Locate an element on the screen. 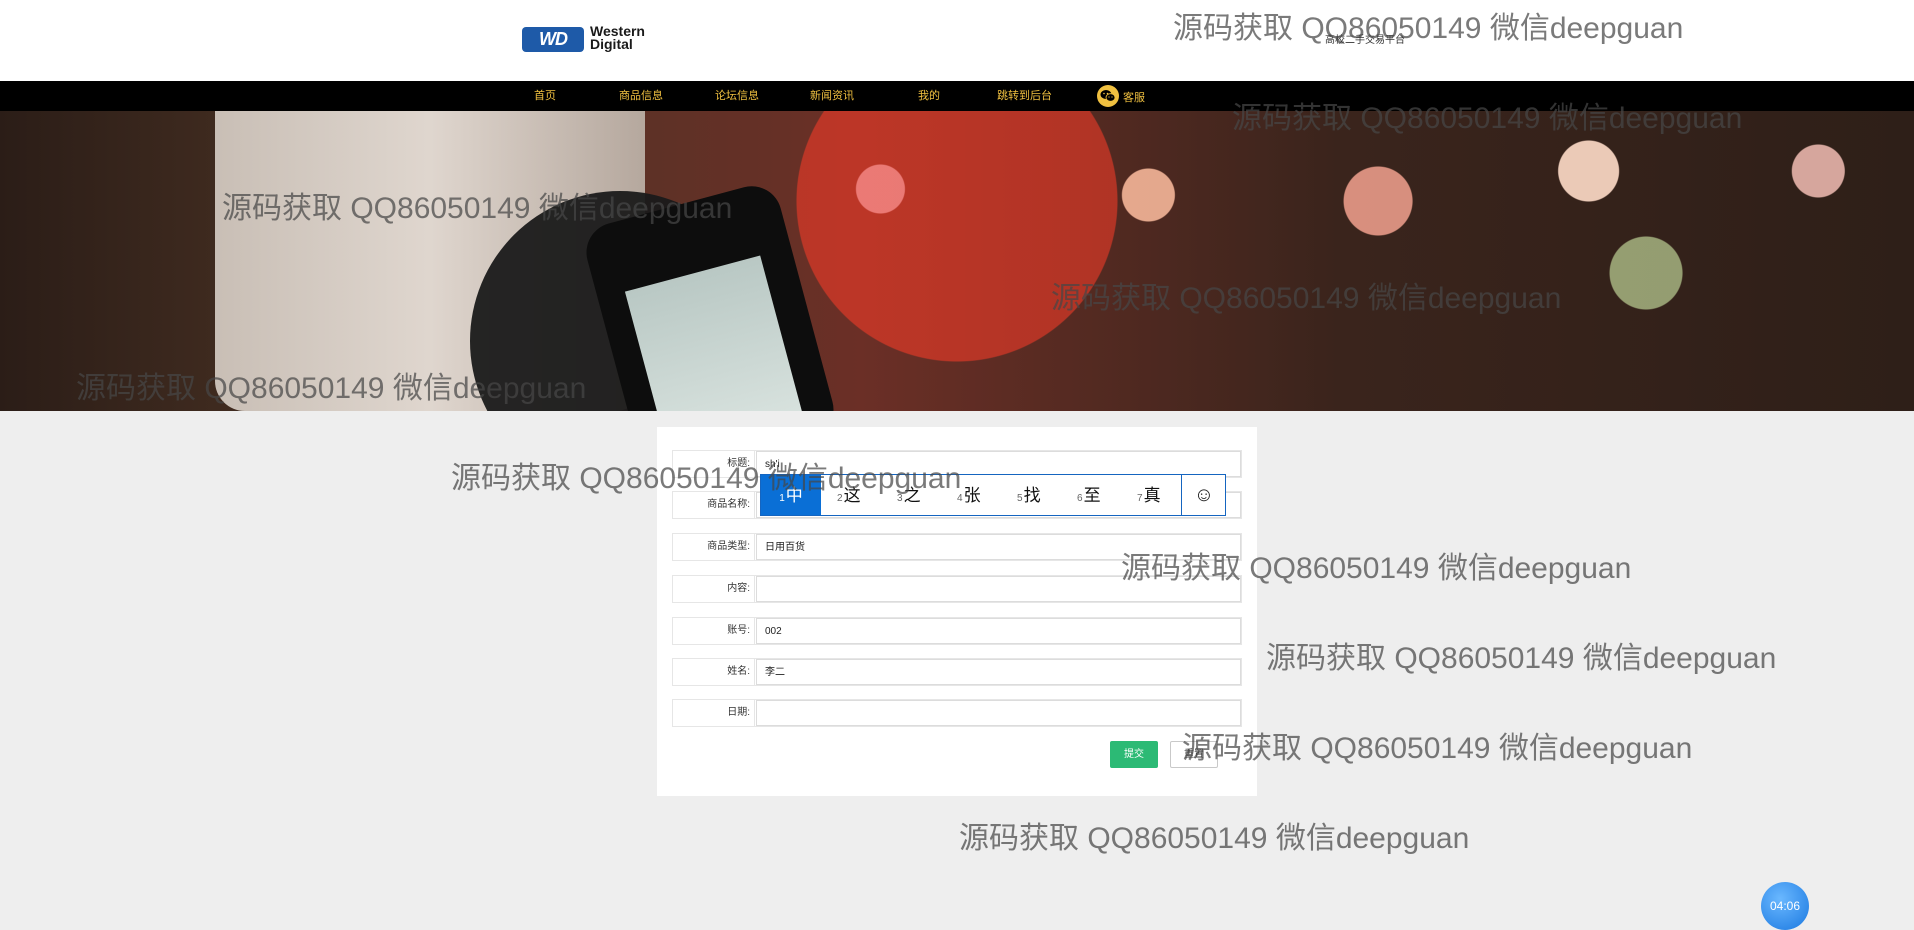 The image size is (1914, 930). form-row-name: 姓名: 李二 is located at coordinates (957, 672).